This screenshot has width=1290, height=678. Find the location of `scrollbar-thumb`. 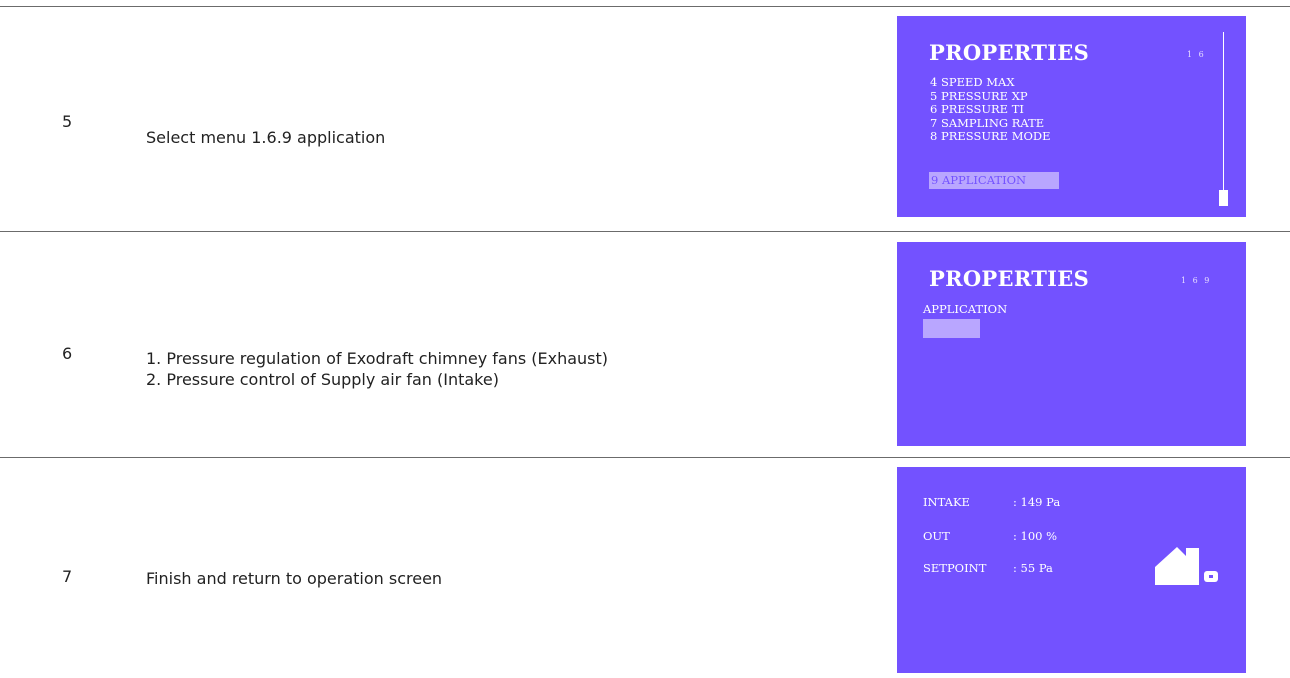

scrollbar-thumb is located at coordinates (1223, 198).